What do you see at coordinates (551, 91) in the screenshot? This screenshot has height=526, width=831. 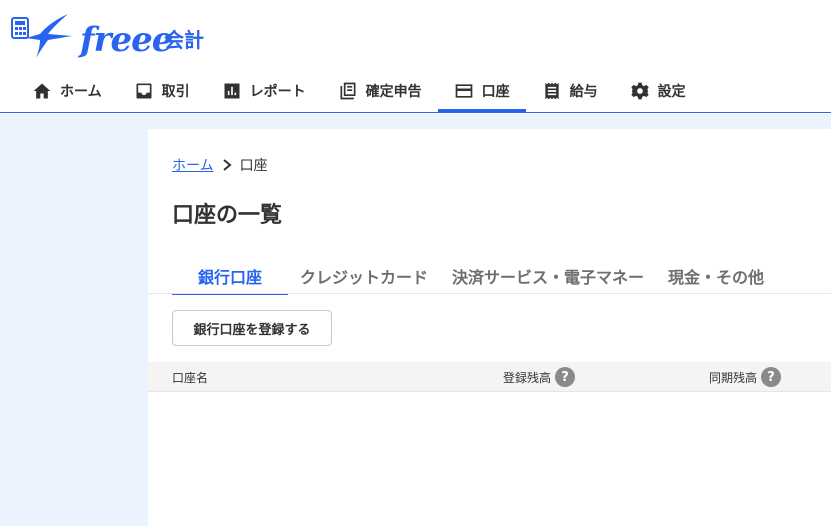 I see `receipt-icon` at bounding box center [551, 91].